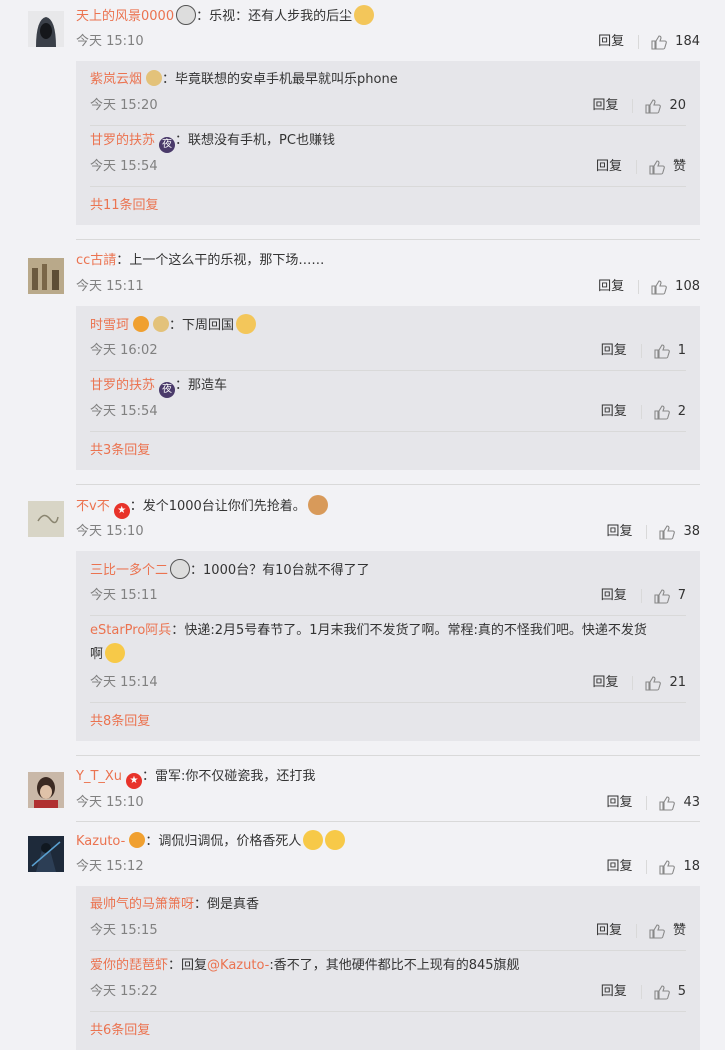 This screenshot has height=1050, width=725. Describe the element at coordinates (281, 16) in the screenshot. I see `comment-text: 乐视：还有人步我的后尘` at that location.